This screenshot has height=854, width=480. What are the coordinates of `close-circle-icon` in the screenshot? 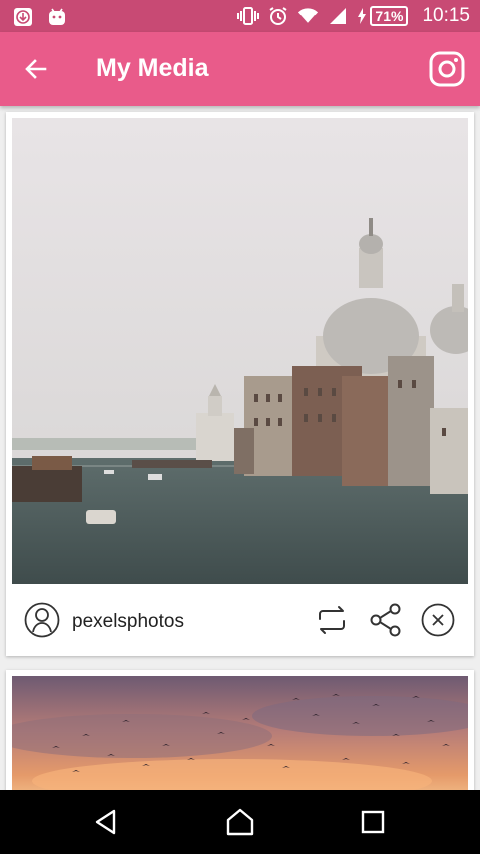 It's located at (438, 620).